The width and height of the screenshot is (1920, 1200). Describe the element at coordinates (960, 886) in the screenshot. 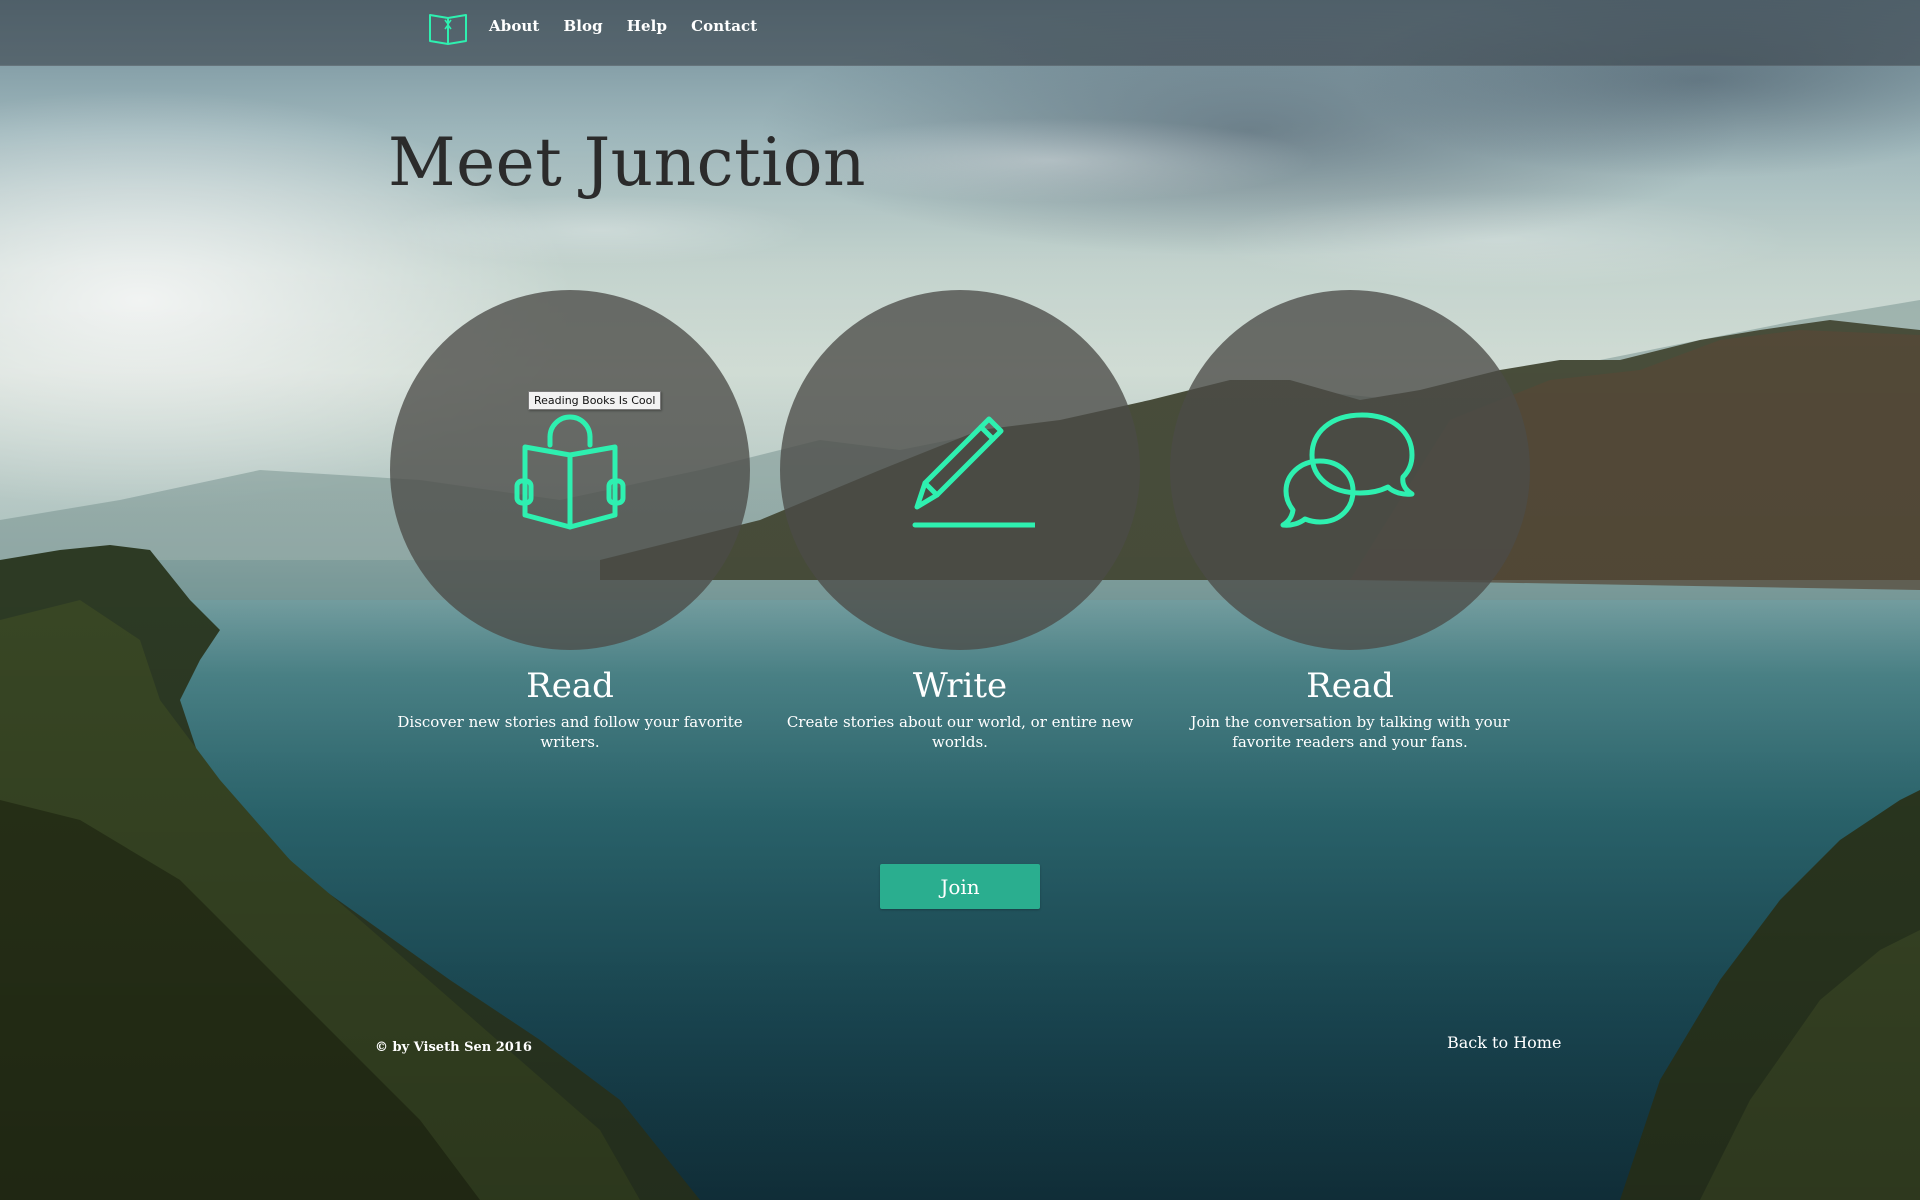

I see `join-button: Join` at that location.